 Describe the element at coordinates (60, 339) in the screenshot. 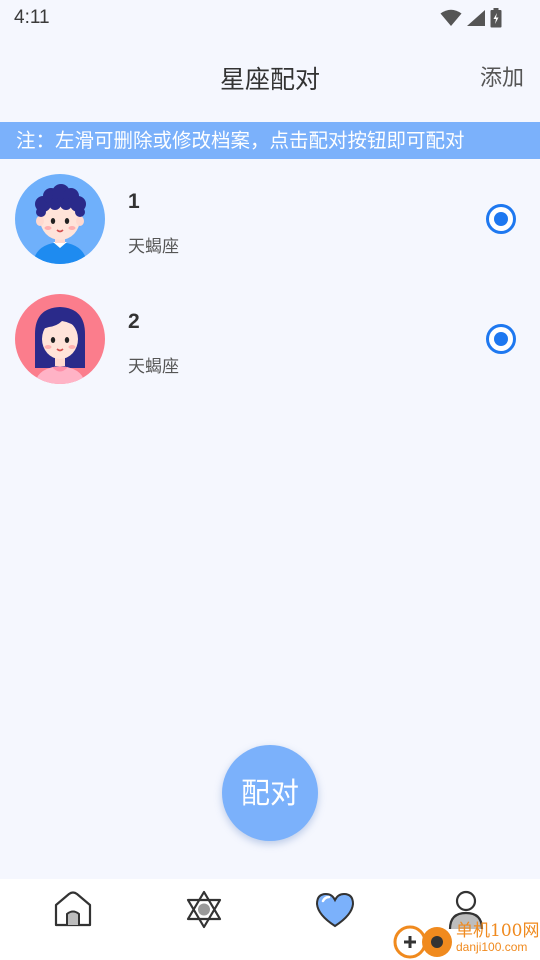

I see `girl-avatar` at that location.